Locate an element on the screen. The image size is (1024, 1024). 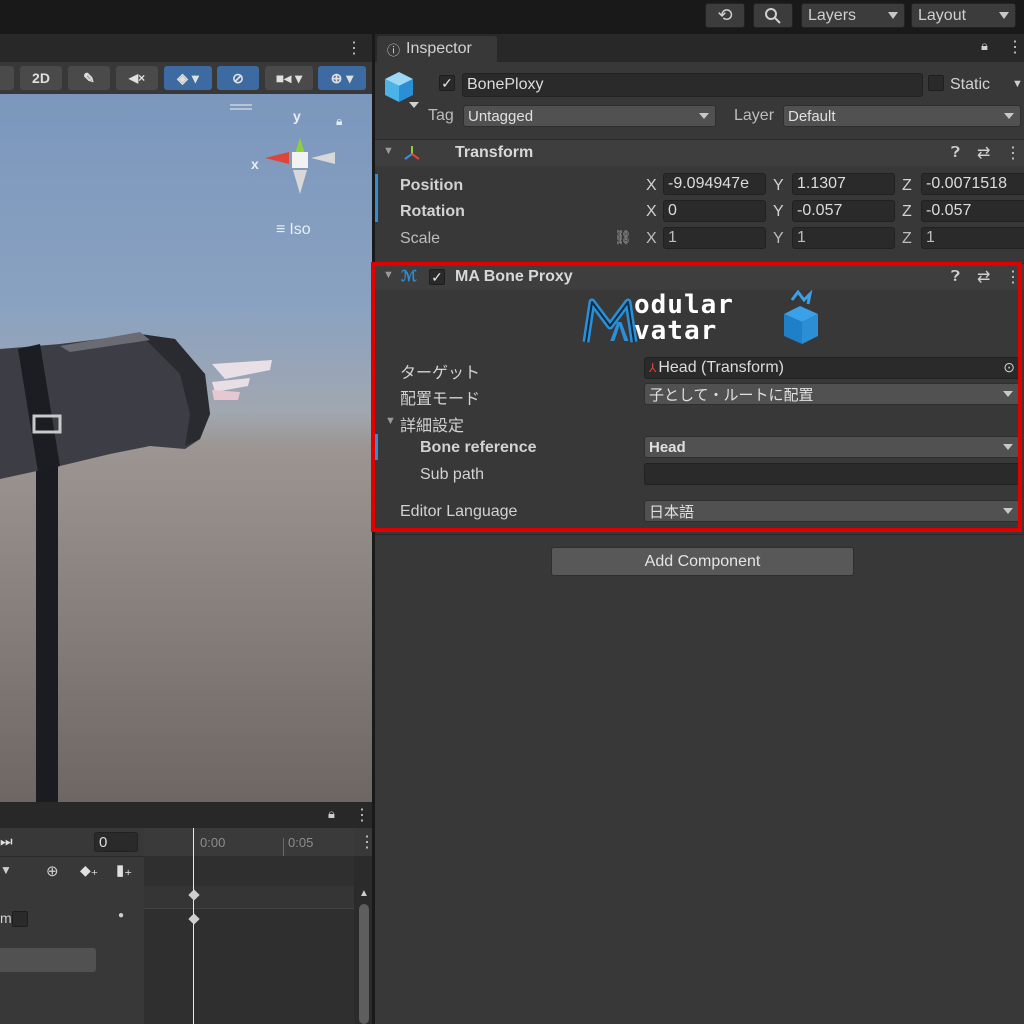
active-checkbox: ✓ is located at coordinates (447, 83).